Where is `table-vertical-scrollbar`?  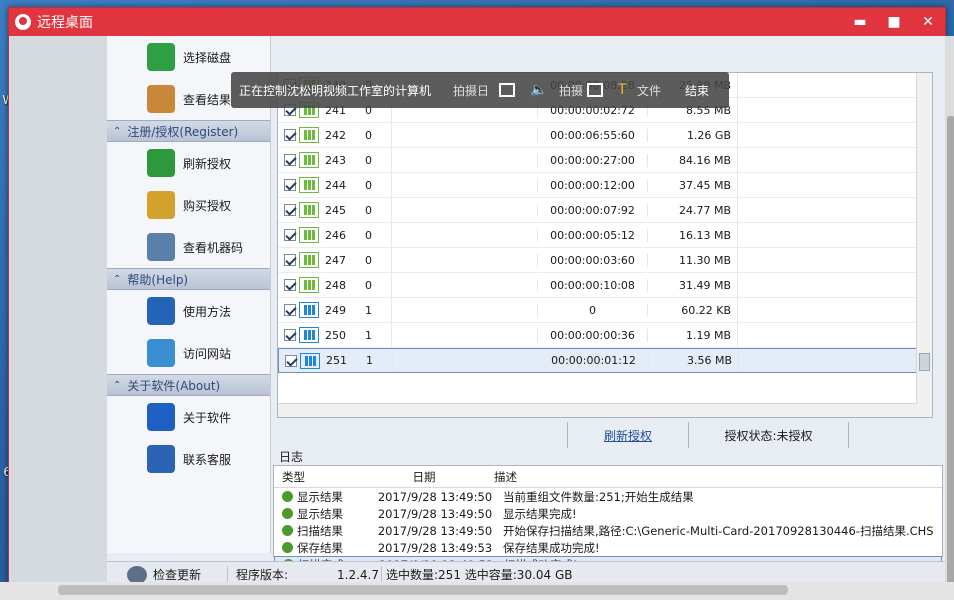
table-vertical-scrollbar is located at coordinates (924, 245).